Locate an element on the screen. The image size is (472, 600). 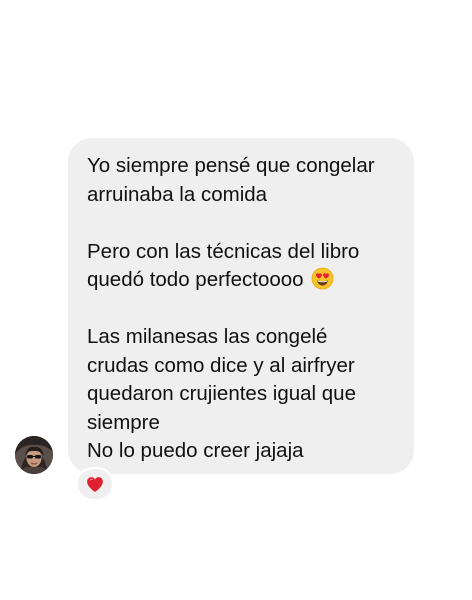
message-line-with-emoji: quedó todo perfectoooo is located at coordinates (245, 280).